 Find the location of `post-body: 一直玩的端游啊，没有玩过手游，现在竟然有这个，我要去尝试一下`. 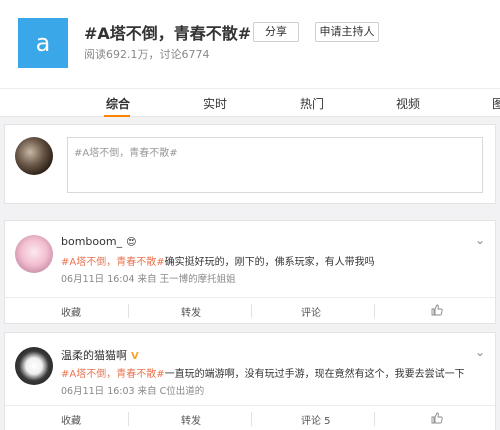

post-body: 一直玩的端游啊，没有玩过手游，现在竟然有这个，我要去尝试一下 is located at coordinates (314, 374).